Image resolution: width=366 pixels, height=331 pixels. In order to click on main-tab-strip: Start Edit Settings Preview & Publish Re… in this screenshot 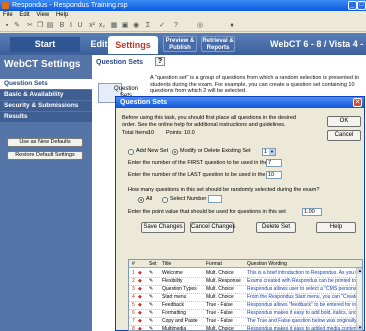, I will do `click(183, 44)`.